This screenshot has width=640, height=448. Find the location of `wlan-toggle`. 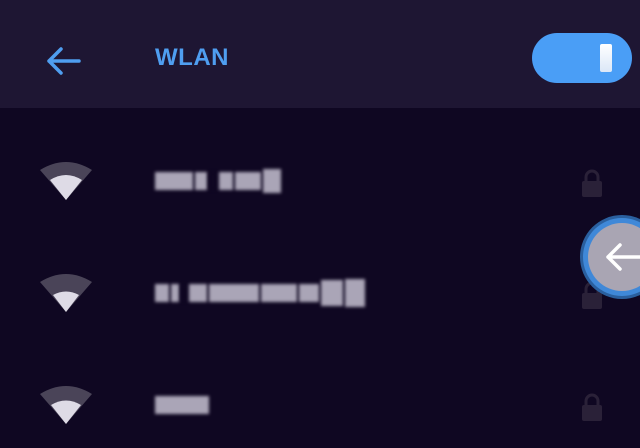

wlan-toggle is located at coordinates (582, 58).